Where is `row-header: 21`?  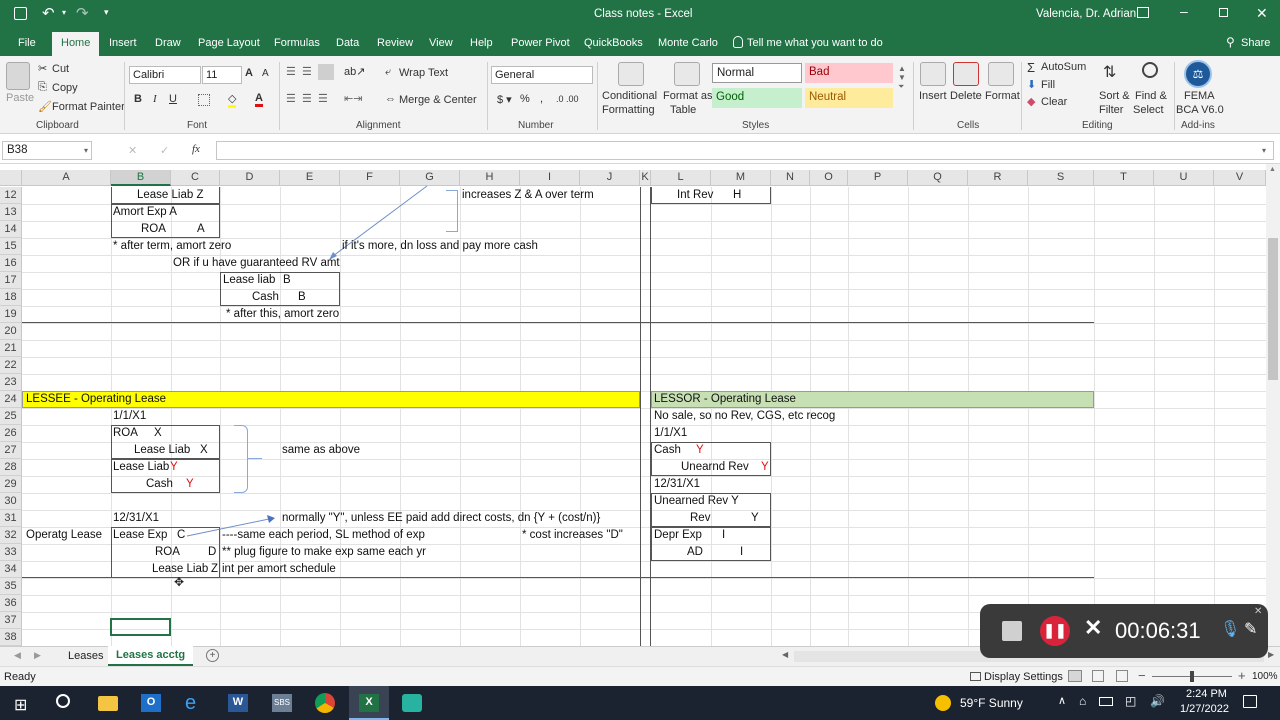
row-header: 21 is located at coordinates (11, 348).